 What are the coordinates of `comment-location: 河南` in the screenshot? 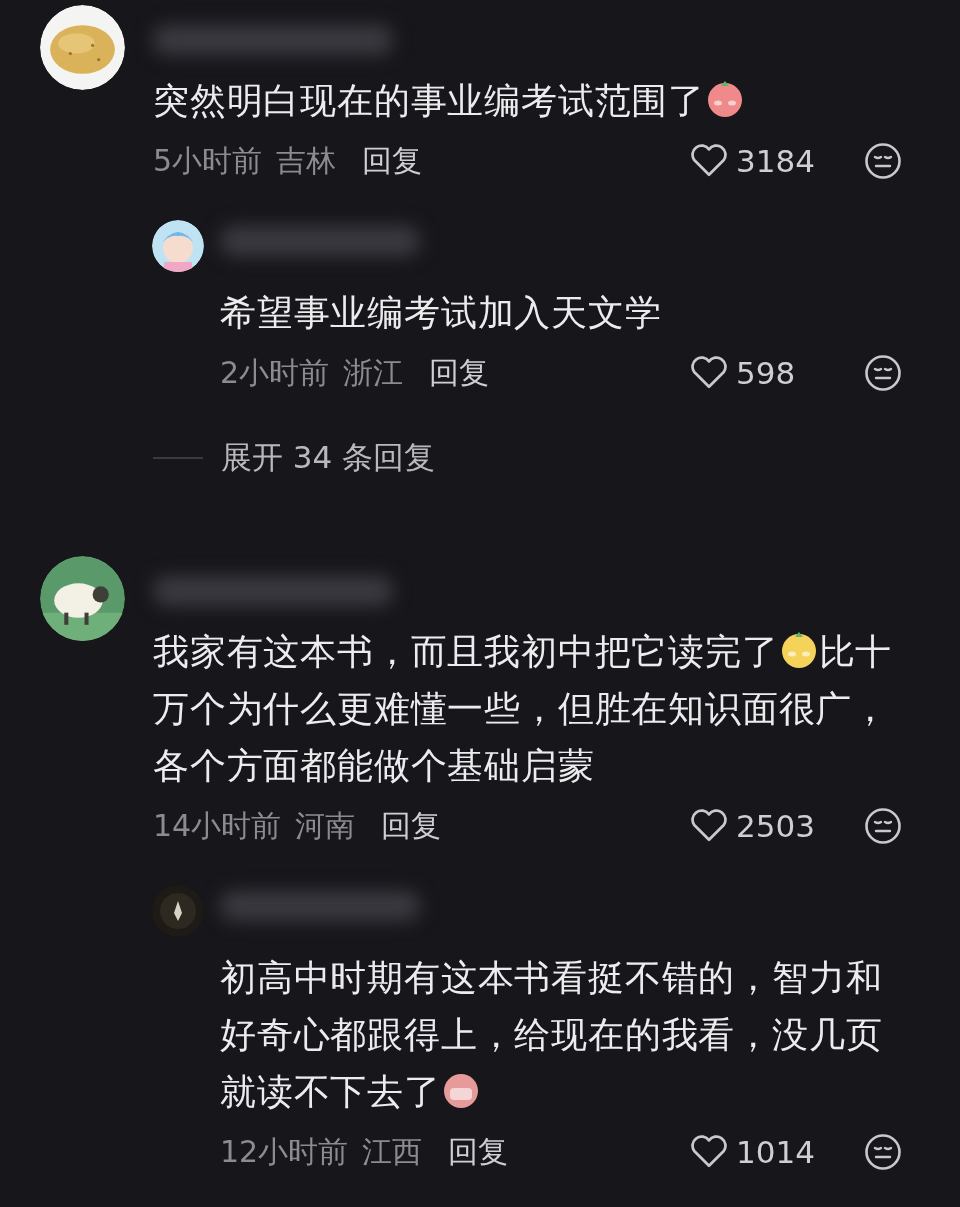 It's located at (325, 825).